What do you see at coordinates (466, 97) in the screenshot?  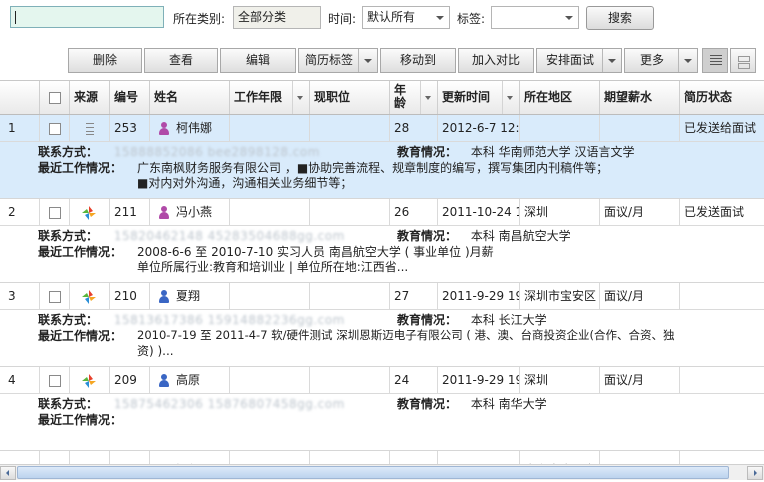 I see `update-time-header-label: 更新时间` at bounding box center [466, 97].